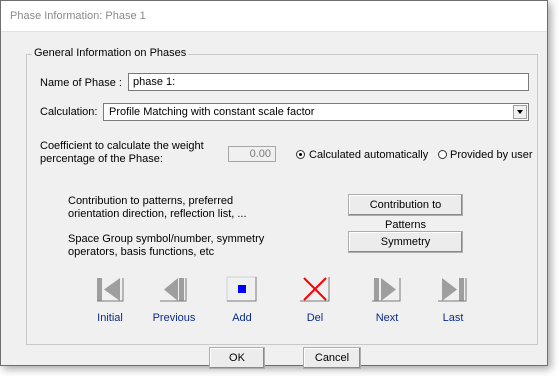  I want to click on initial-button, so click(110, 289).